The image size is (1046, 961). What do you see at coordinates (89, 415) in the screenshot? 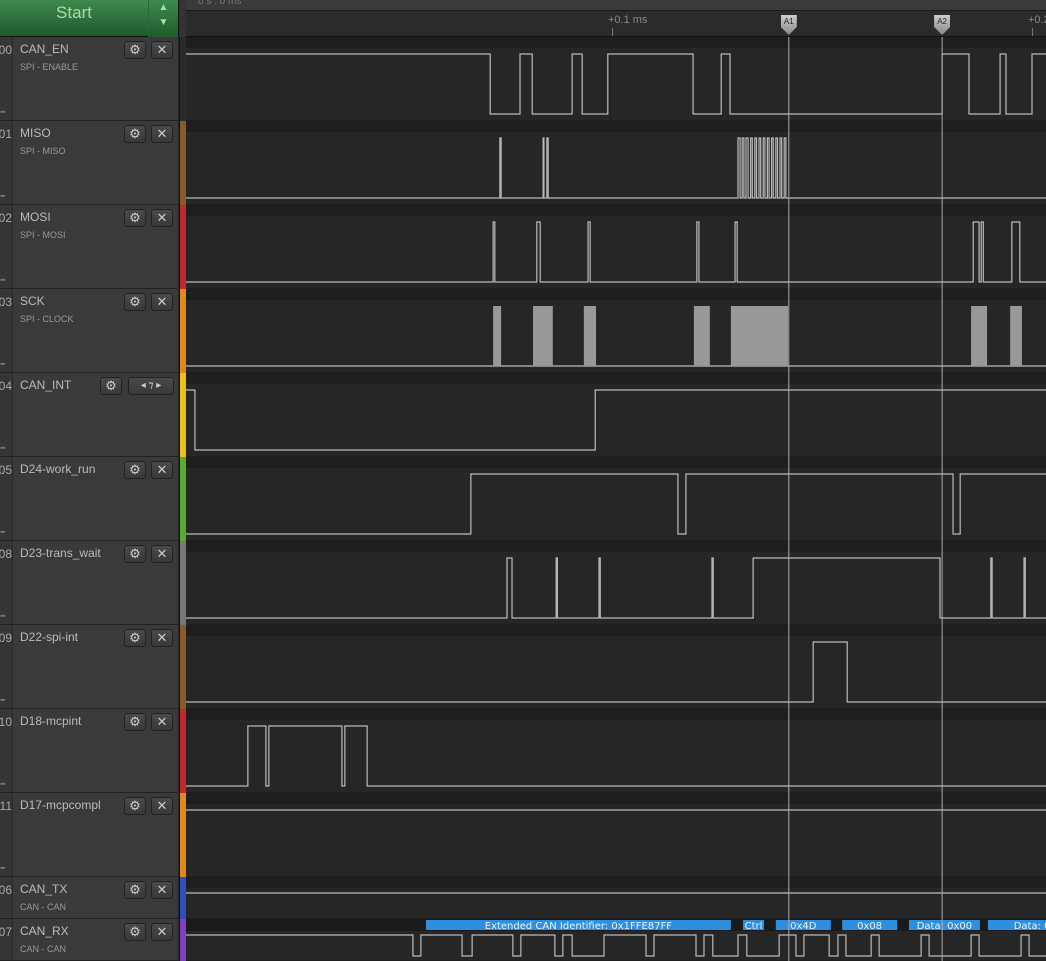
I see `channel-can_int: 04 CAN_INT ▪▪▪ ⚙ ◂ ⁊ ▸` at bounding box center [89, 415].